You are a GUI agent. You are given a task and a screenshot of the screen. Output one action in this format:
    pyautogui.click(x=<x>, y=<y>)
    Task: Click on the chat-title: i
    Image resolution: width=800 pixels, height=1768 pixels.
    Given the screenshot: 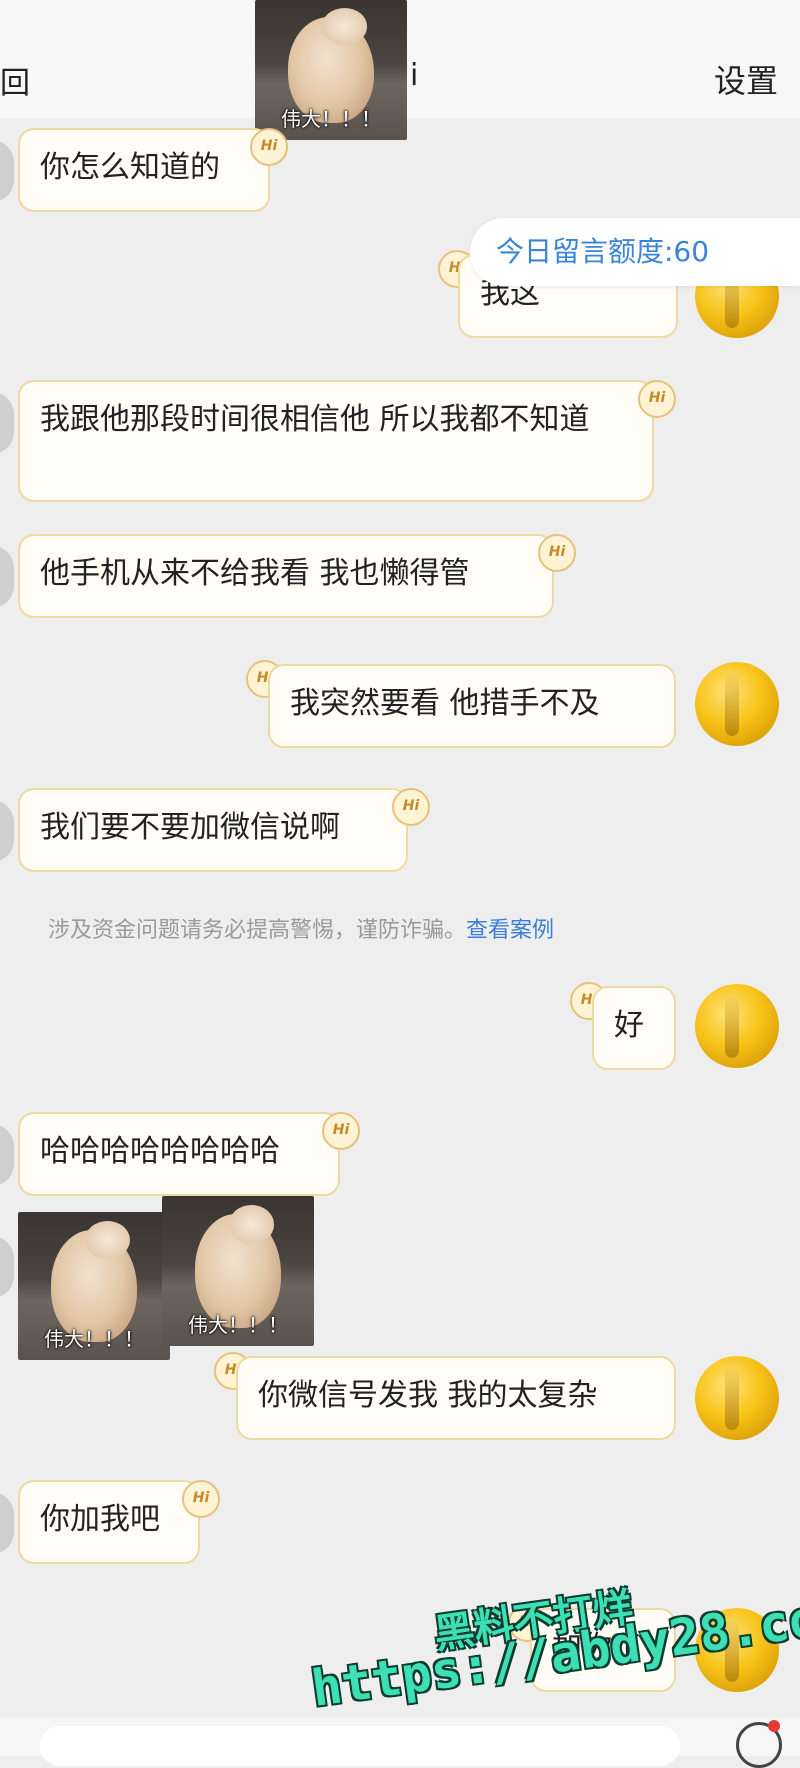 What is the action you would take?
    pyautogui.click(x=414, y=75)
    